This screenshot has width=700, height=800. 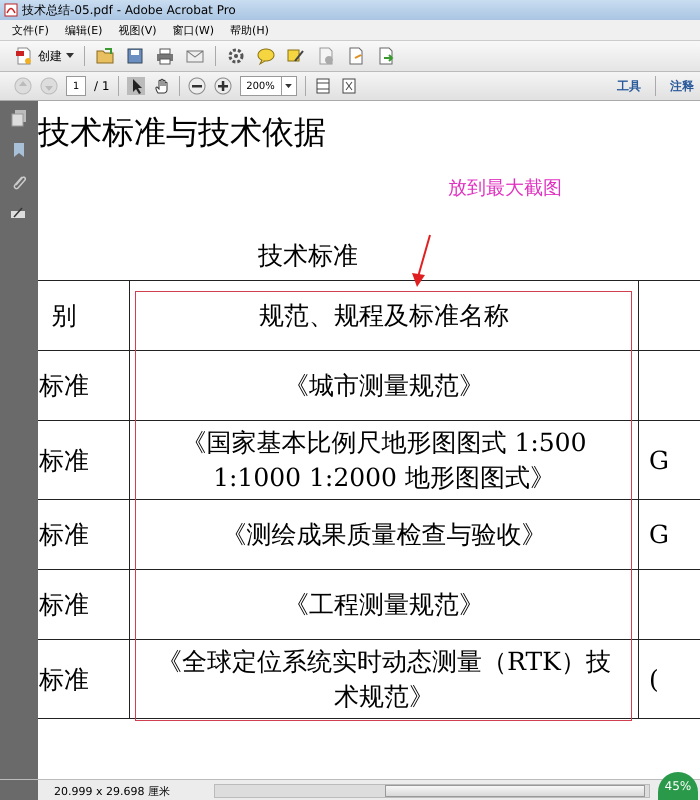 What do you see at coordinates (193, 30) in the screenshot?
I see `menu-item: 窗口(W)` at bounding box center [193, 30].